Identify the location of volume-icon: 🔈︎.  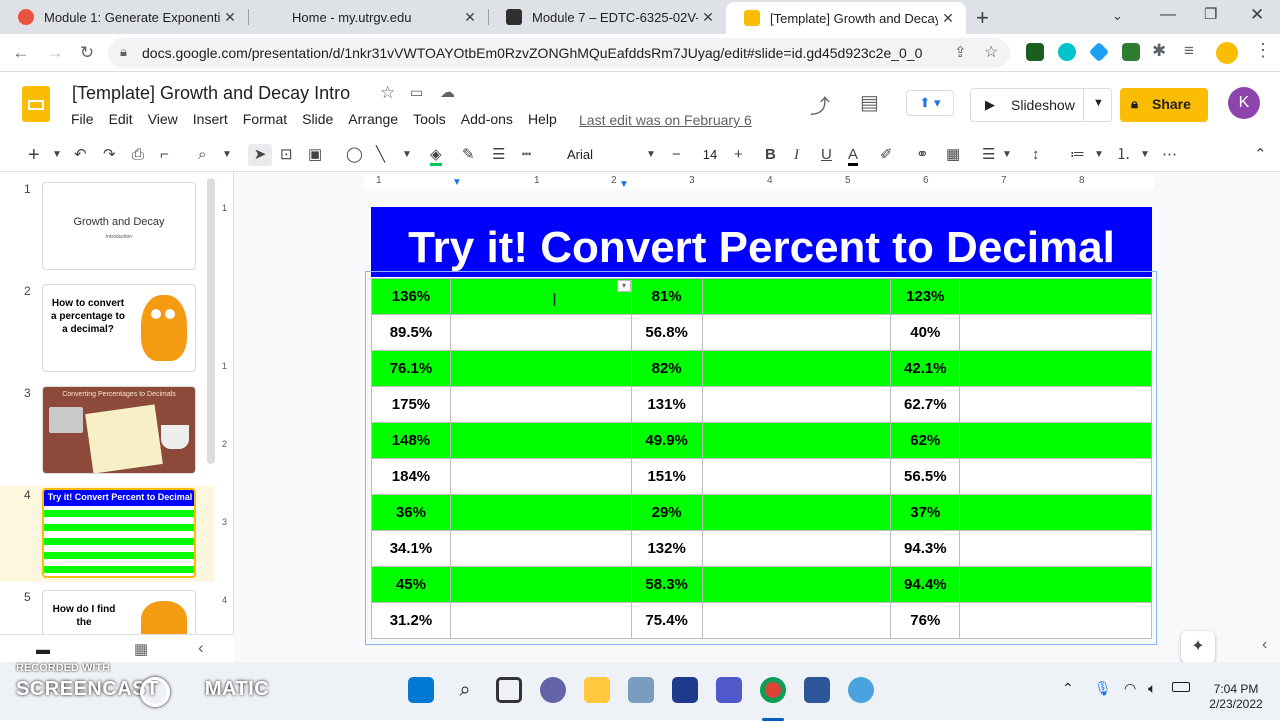
(1152, 688).